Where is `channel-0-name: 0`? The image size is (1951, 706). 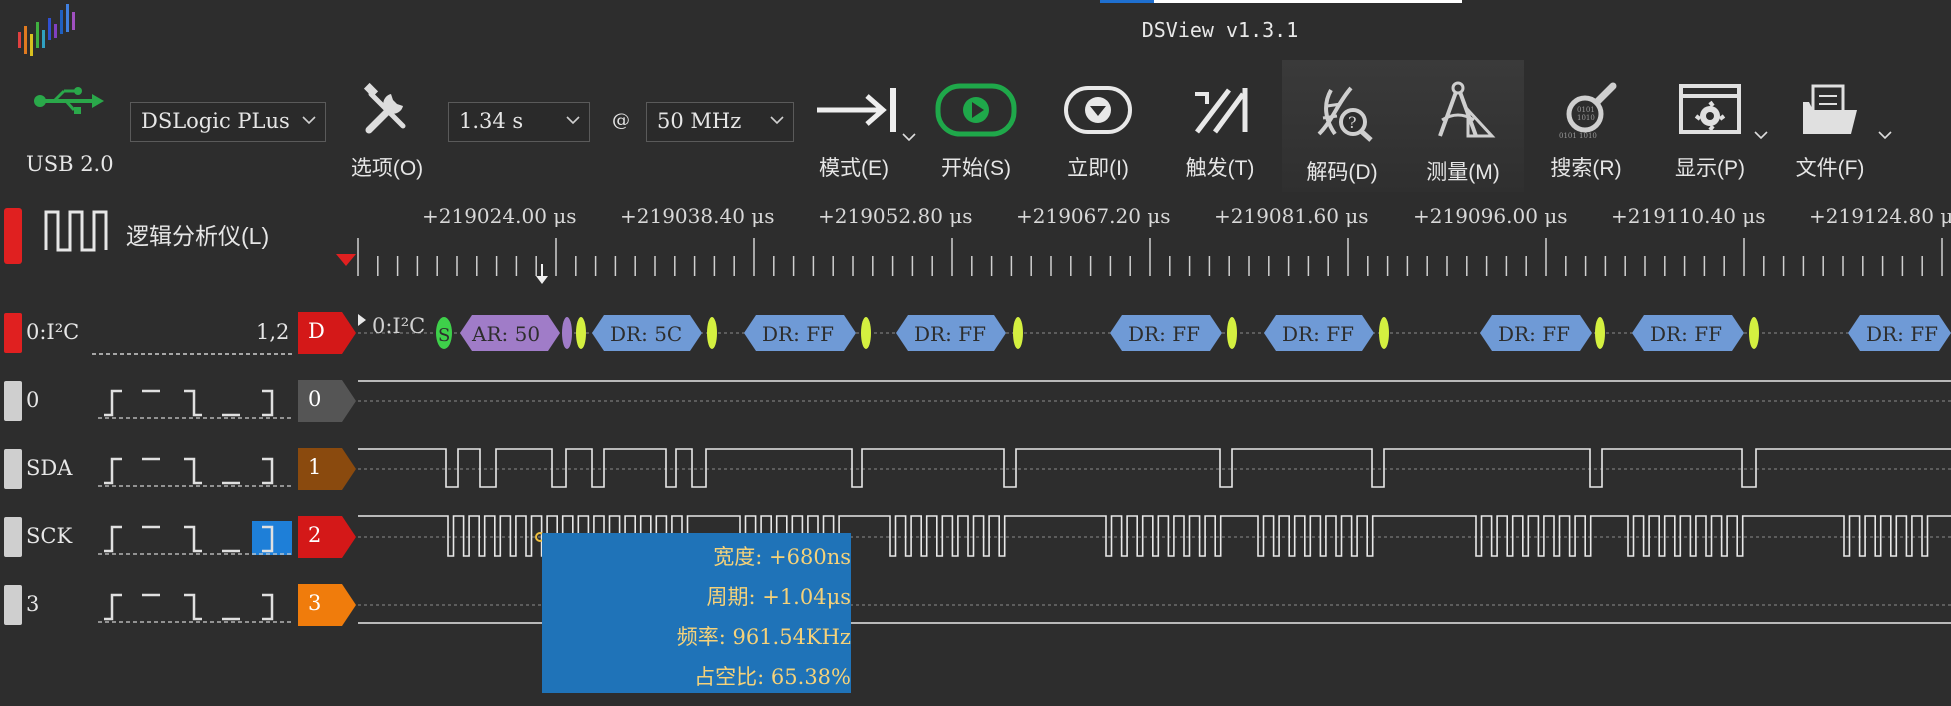 channel-0-name: 0 is located at coordinates (33, 400).